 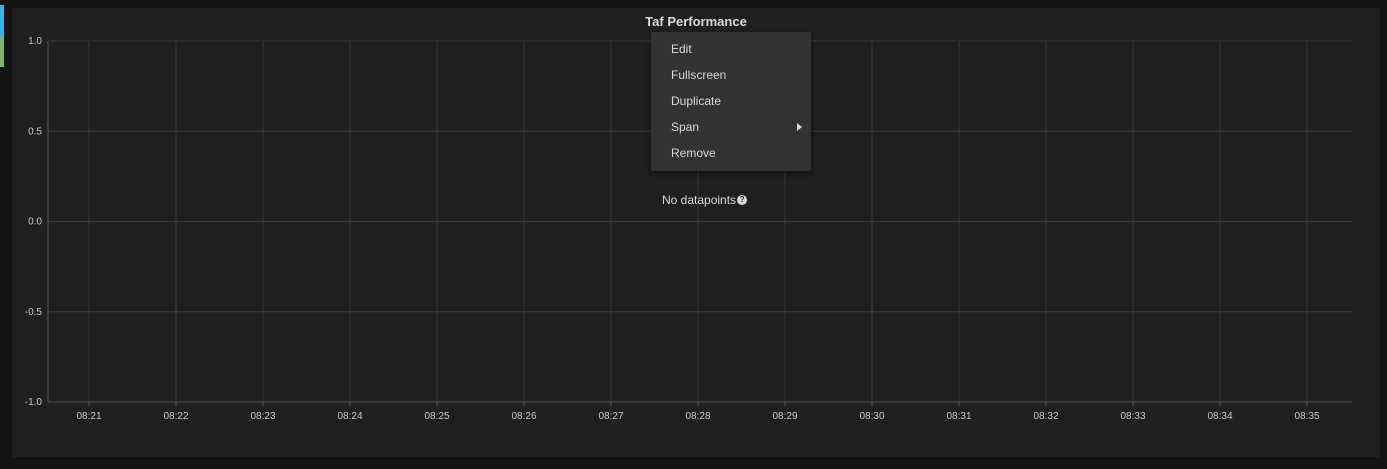 What do you see at coordinates (610, 416) in the screenshot?
I see `x-tick-label: 08:27` at bounding box center [610, 416].